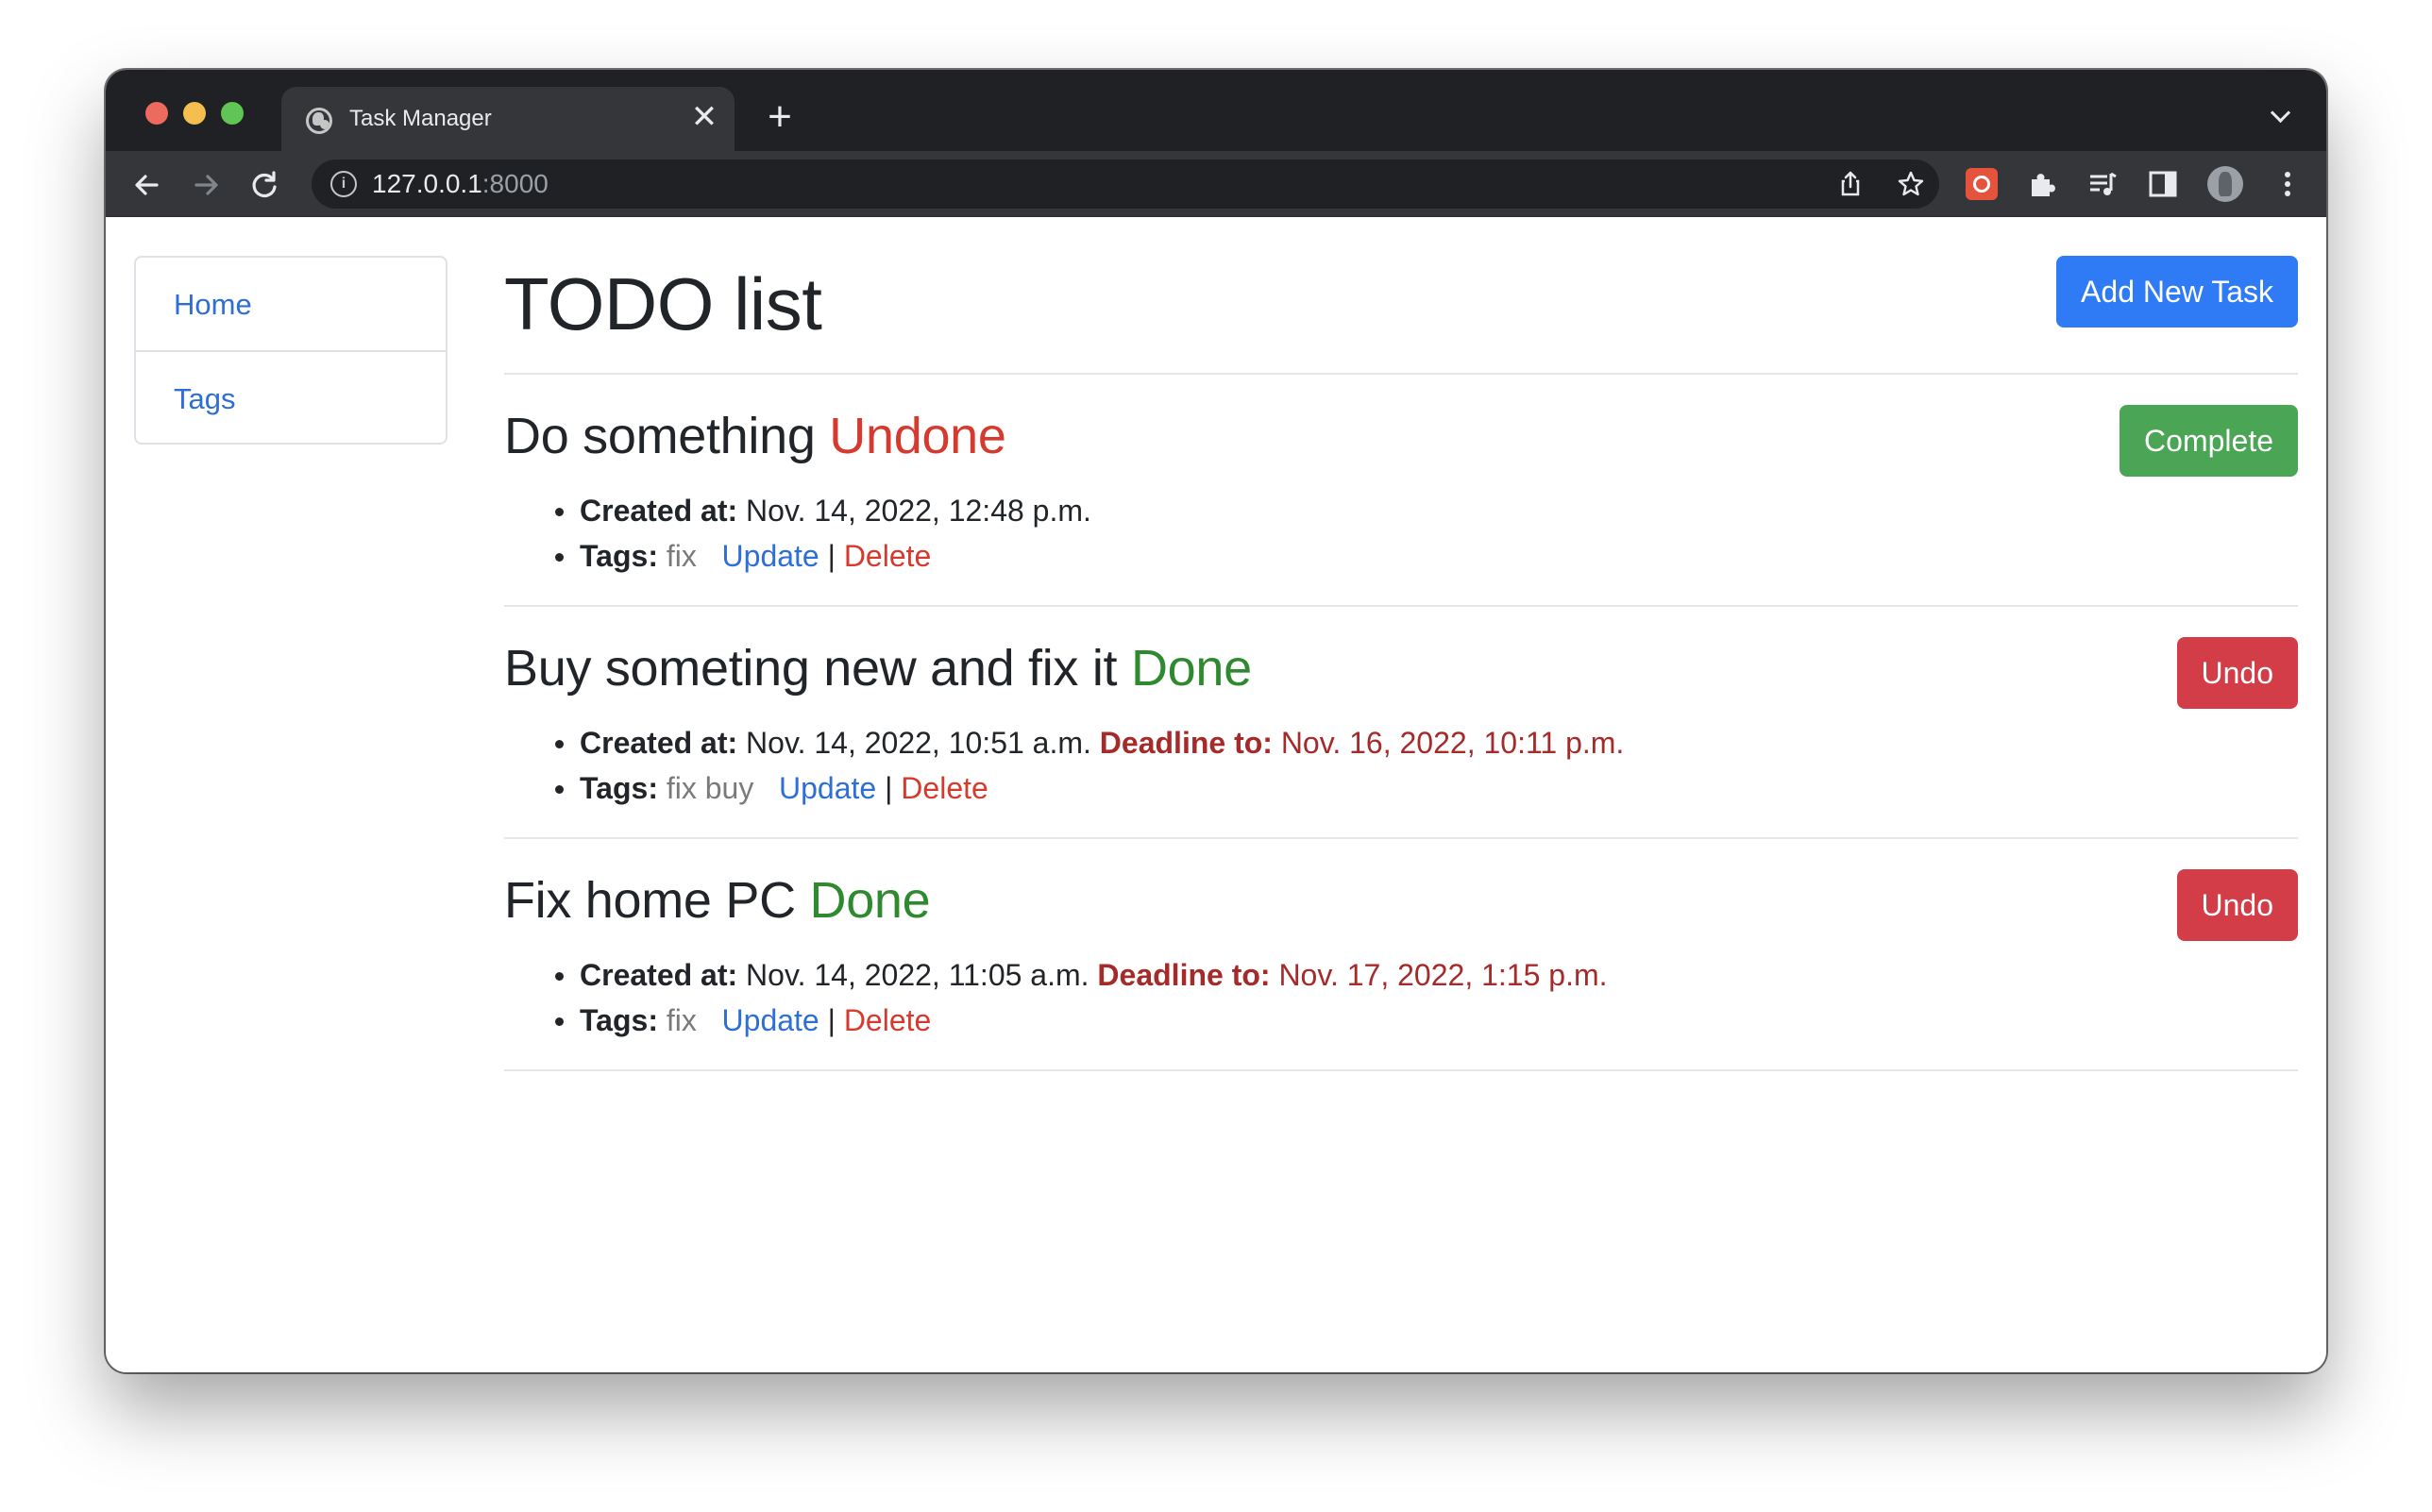 Image resolution: width=2432 pixels, height=1512 pixels. I want to click on tab-bar: Task Manager ✕ +, so click(1216, 110).